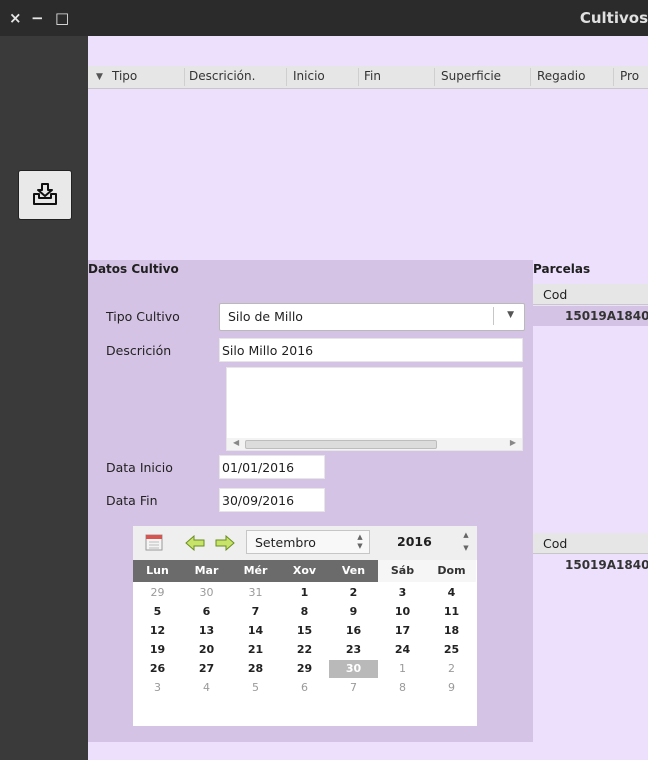 The height and width of the screenshot is (760, 648). I want to click on descricion-label: Descrición, so click(139, 350).